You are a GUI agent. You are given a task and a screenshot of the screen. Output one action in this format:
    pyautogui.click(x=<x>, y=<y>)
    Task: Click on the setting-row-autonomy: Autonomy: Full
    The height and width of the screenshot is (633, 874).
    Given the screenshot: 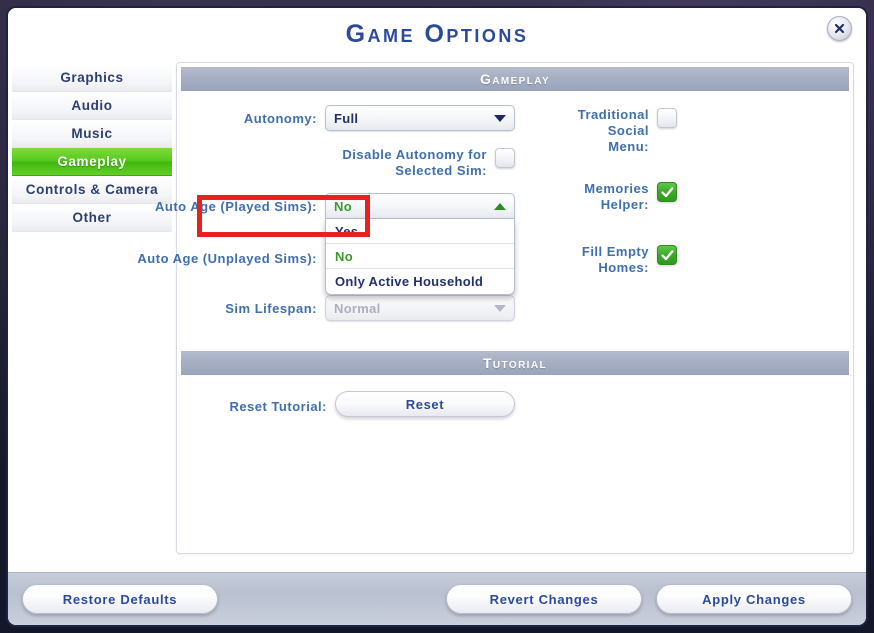 What is the action you would take?
    pyautogui.click(x=358, y=118)
    